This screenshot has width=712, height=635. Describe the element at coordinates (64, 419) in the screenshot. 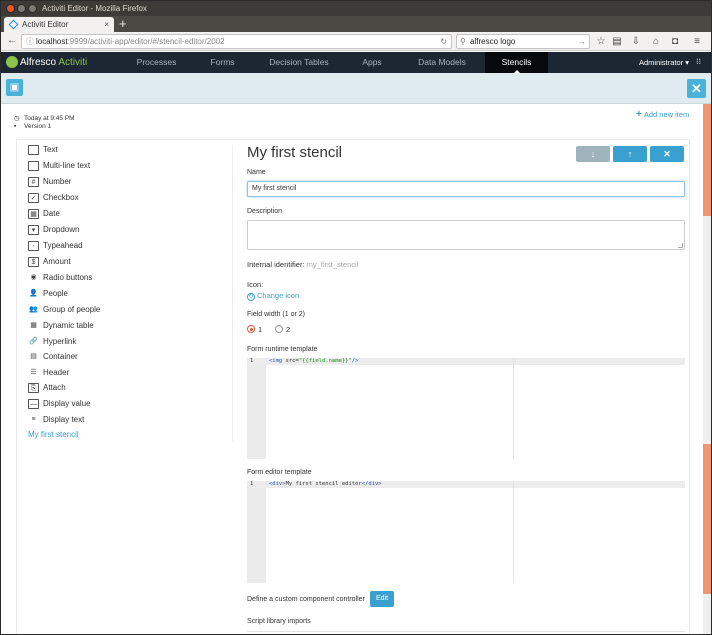

I see `palette-item-label: Display text` at that location.